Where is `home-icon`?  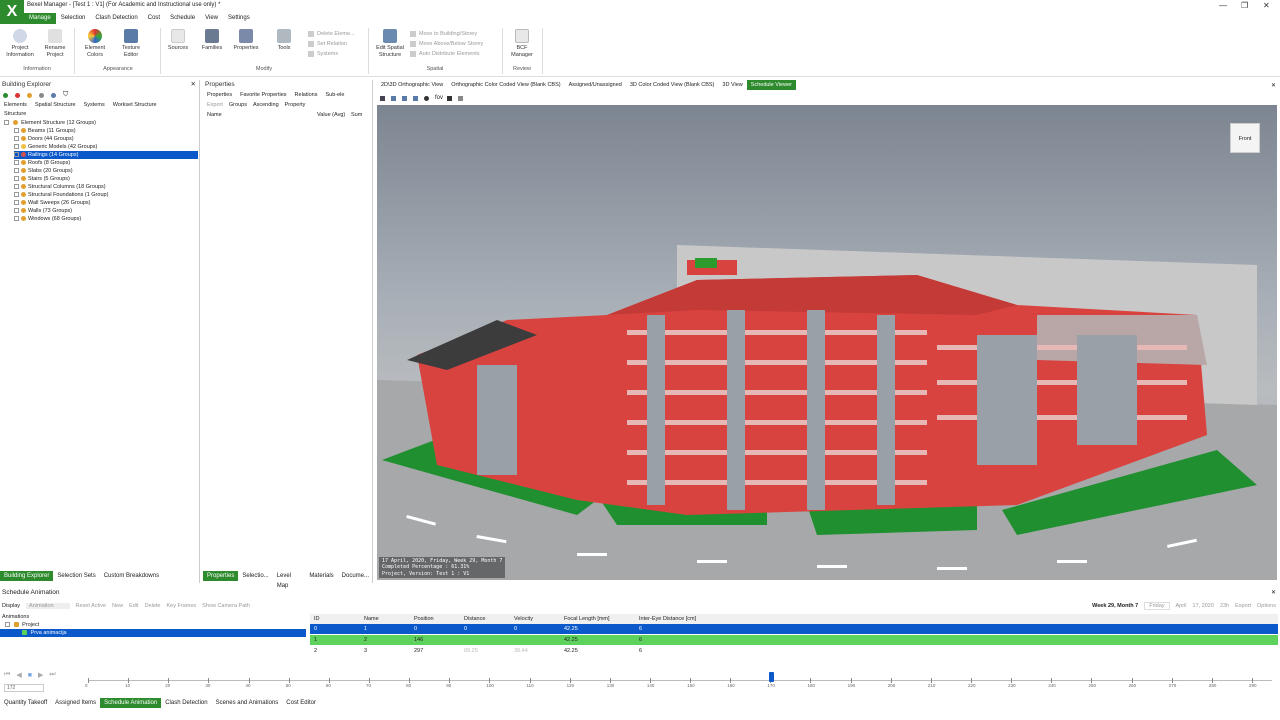
home-icon is located at coordinates (415, 98).